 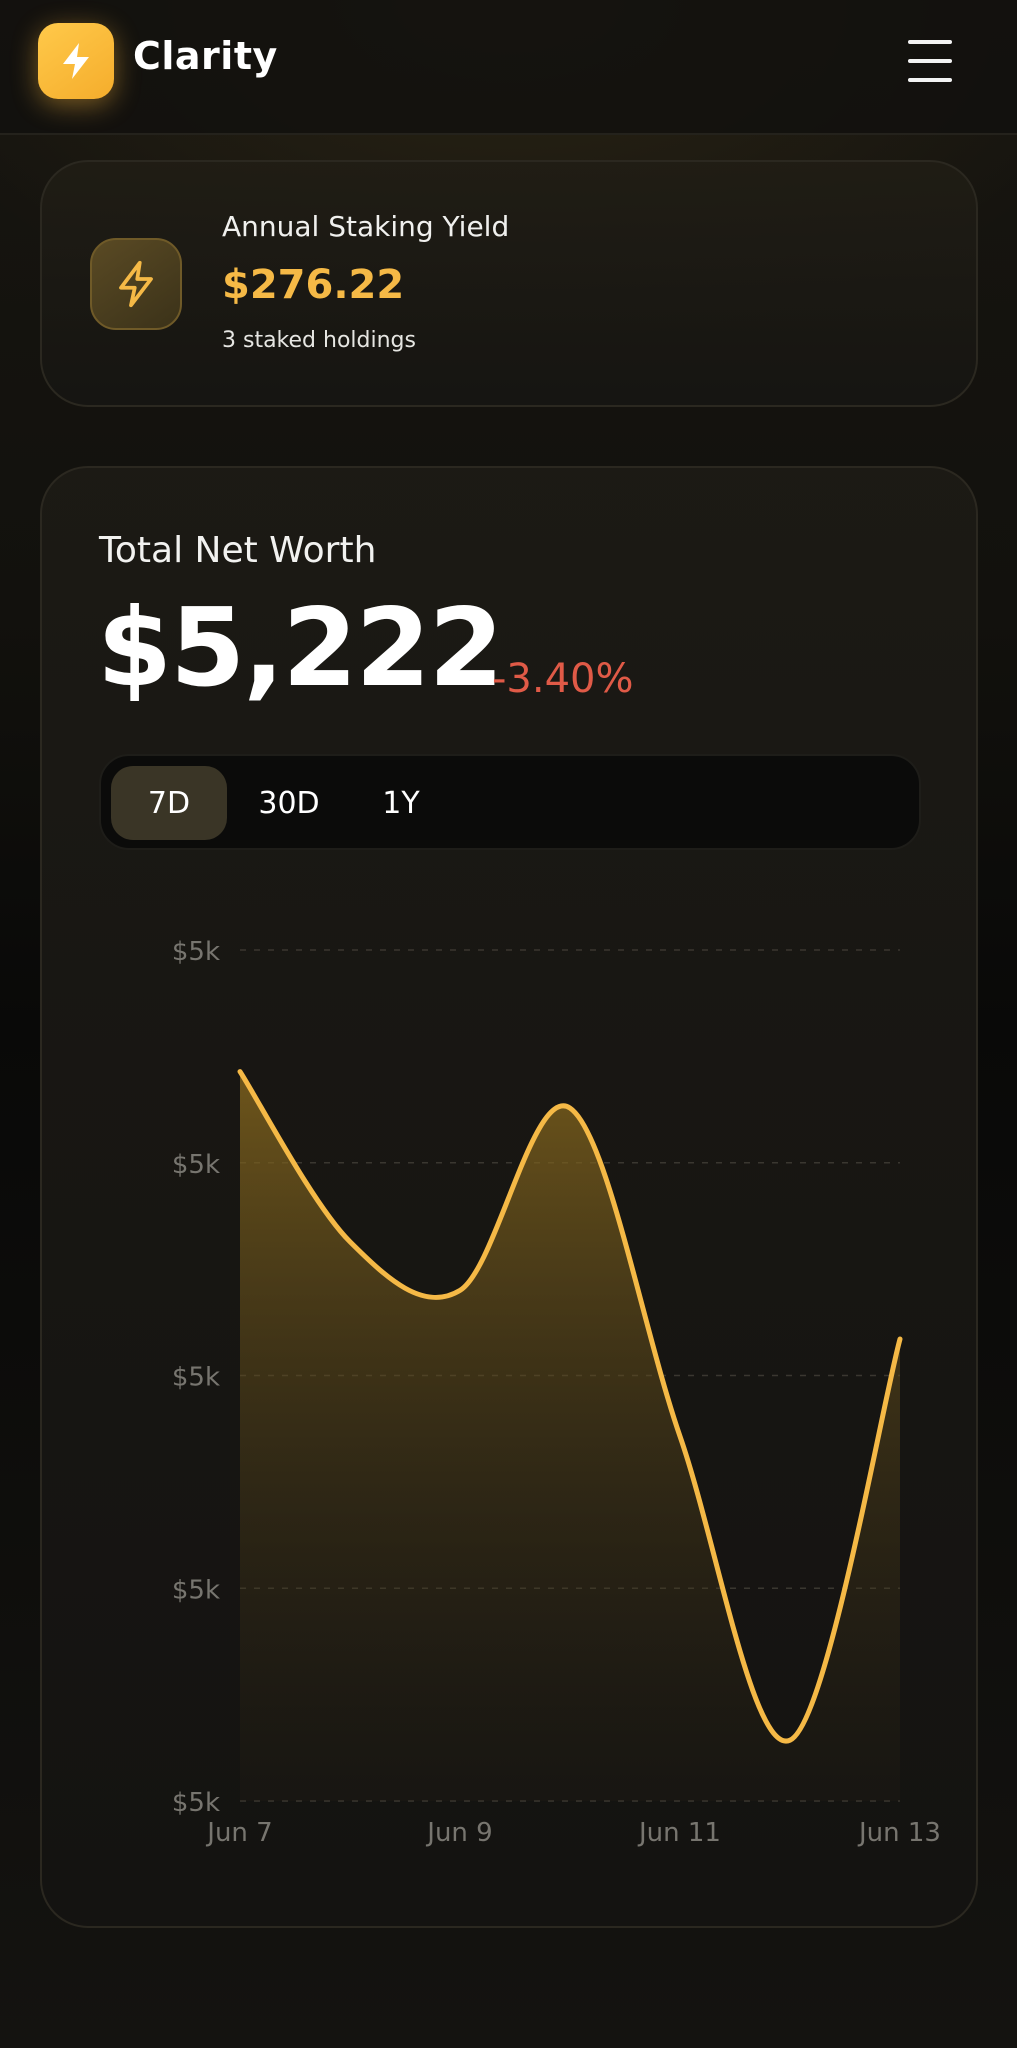 I want to click on x-tick-label: Jun 13, so click(x=899, y=1833).